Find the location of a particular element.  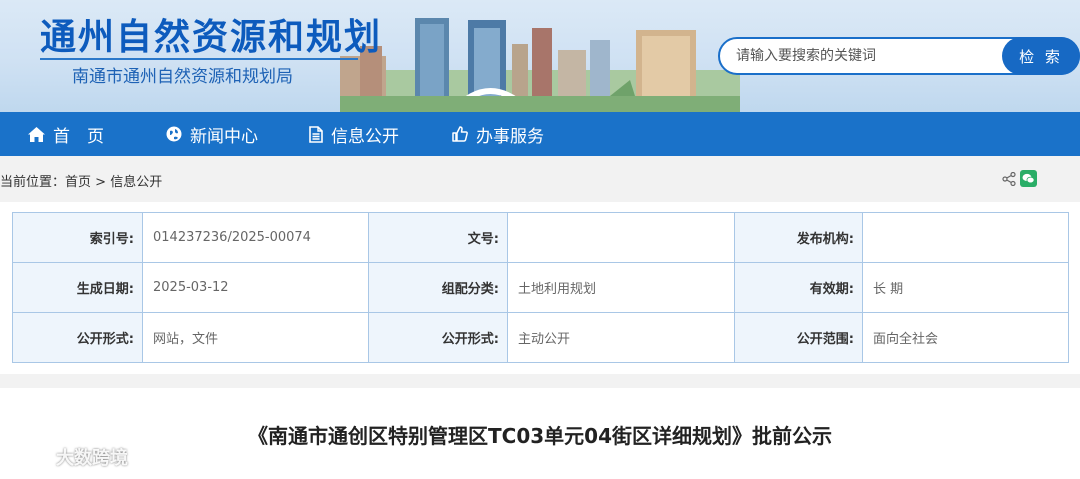

main-nav: 首 页 新闻中心 信息公开 办事服务 is located at coordinates (540, 134).